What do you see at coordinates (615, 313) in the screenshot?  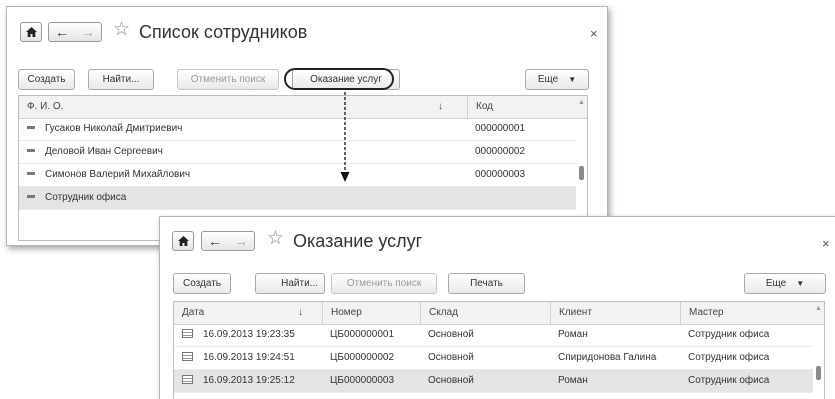 I see `column-header-client: Клиент` at bounding box center [615, 313].